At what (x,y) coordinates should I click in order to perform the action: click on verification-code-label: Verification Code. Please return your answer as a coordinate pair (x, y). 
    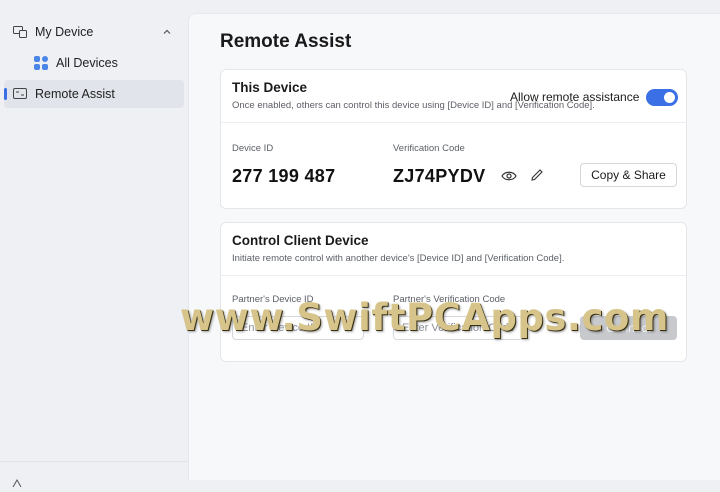
    Looking at the image, I should click on (429, 148).